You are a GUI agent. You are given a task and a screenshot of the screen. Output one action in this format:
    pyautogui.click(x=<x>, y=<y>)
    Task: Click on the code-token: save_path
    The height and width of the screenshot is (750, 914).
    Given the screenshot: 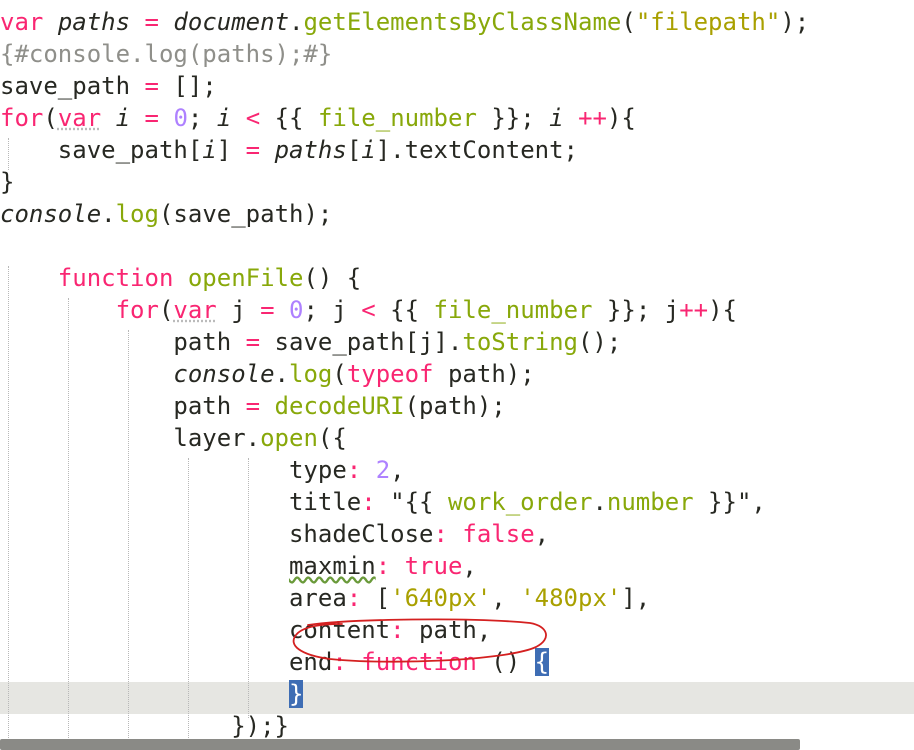 What is the action you would take?
    pyautogui.click(x=72, y=86)
    